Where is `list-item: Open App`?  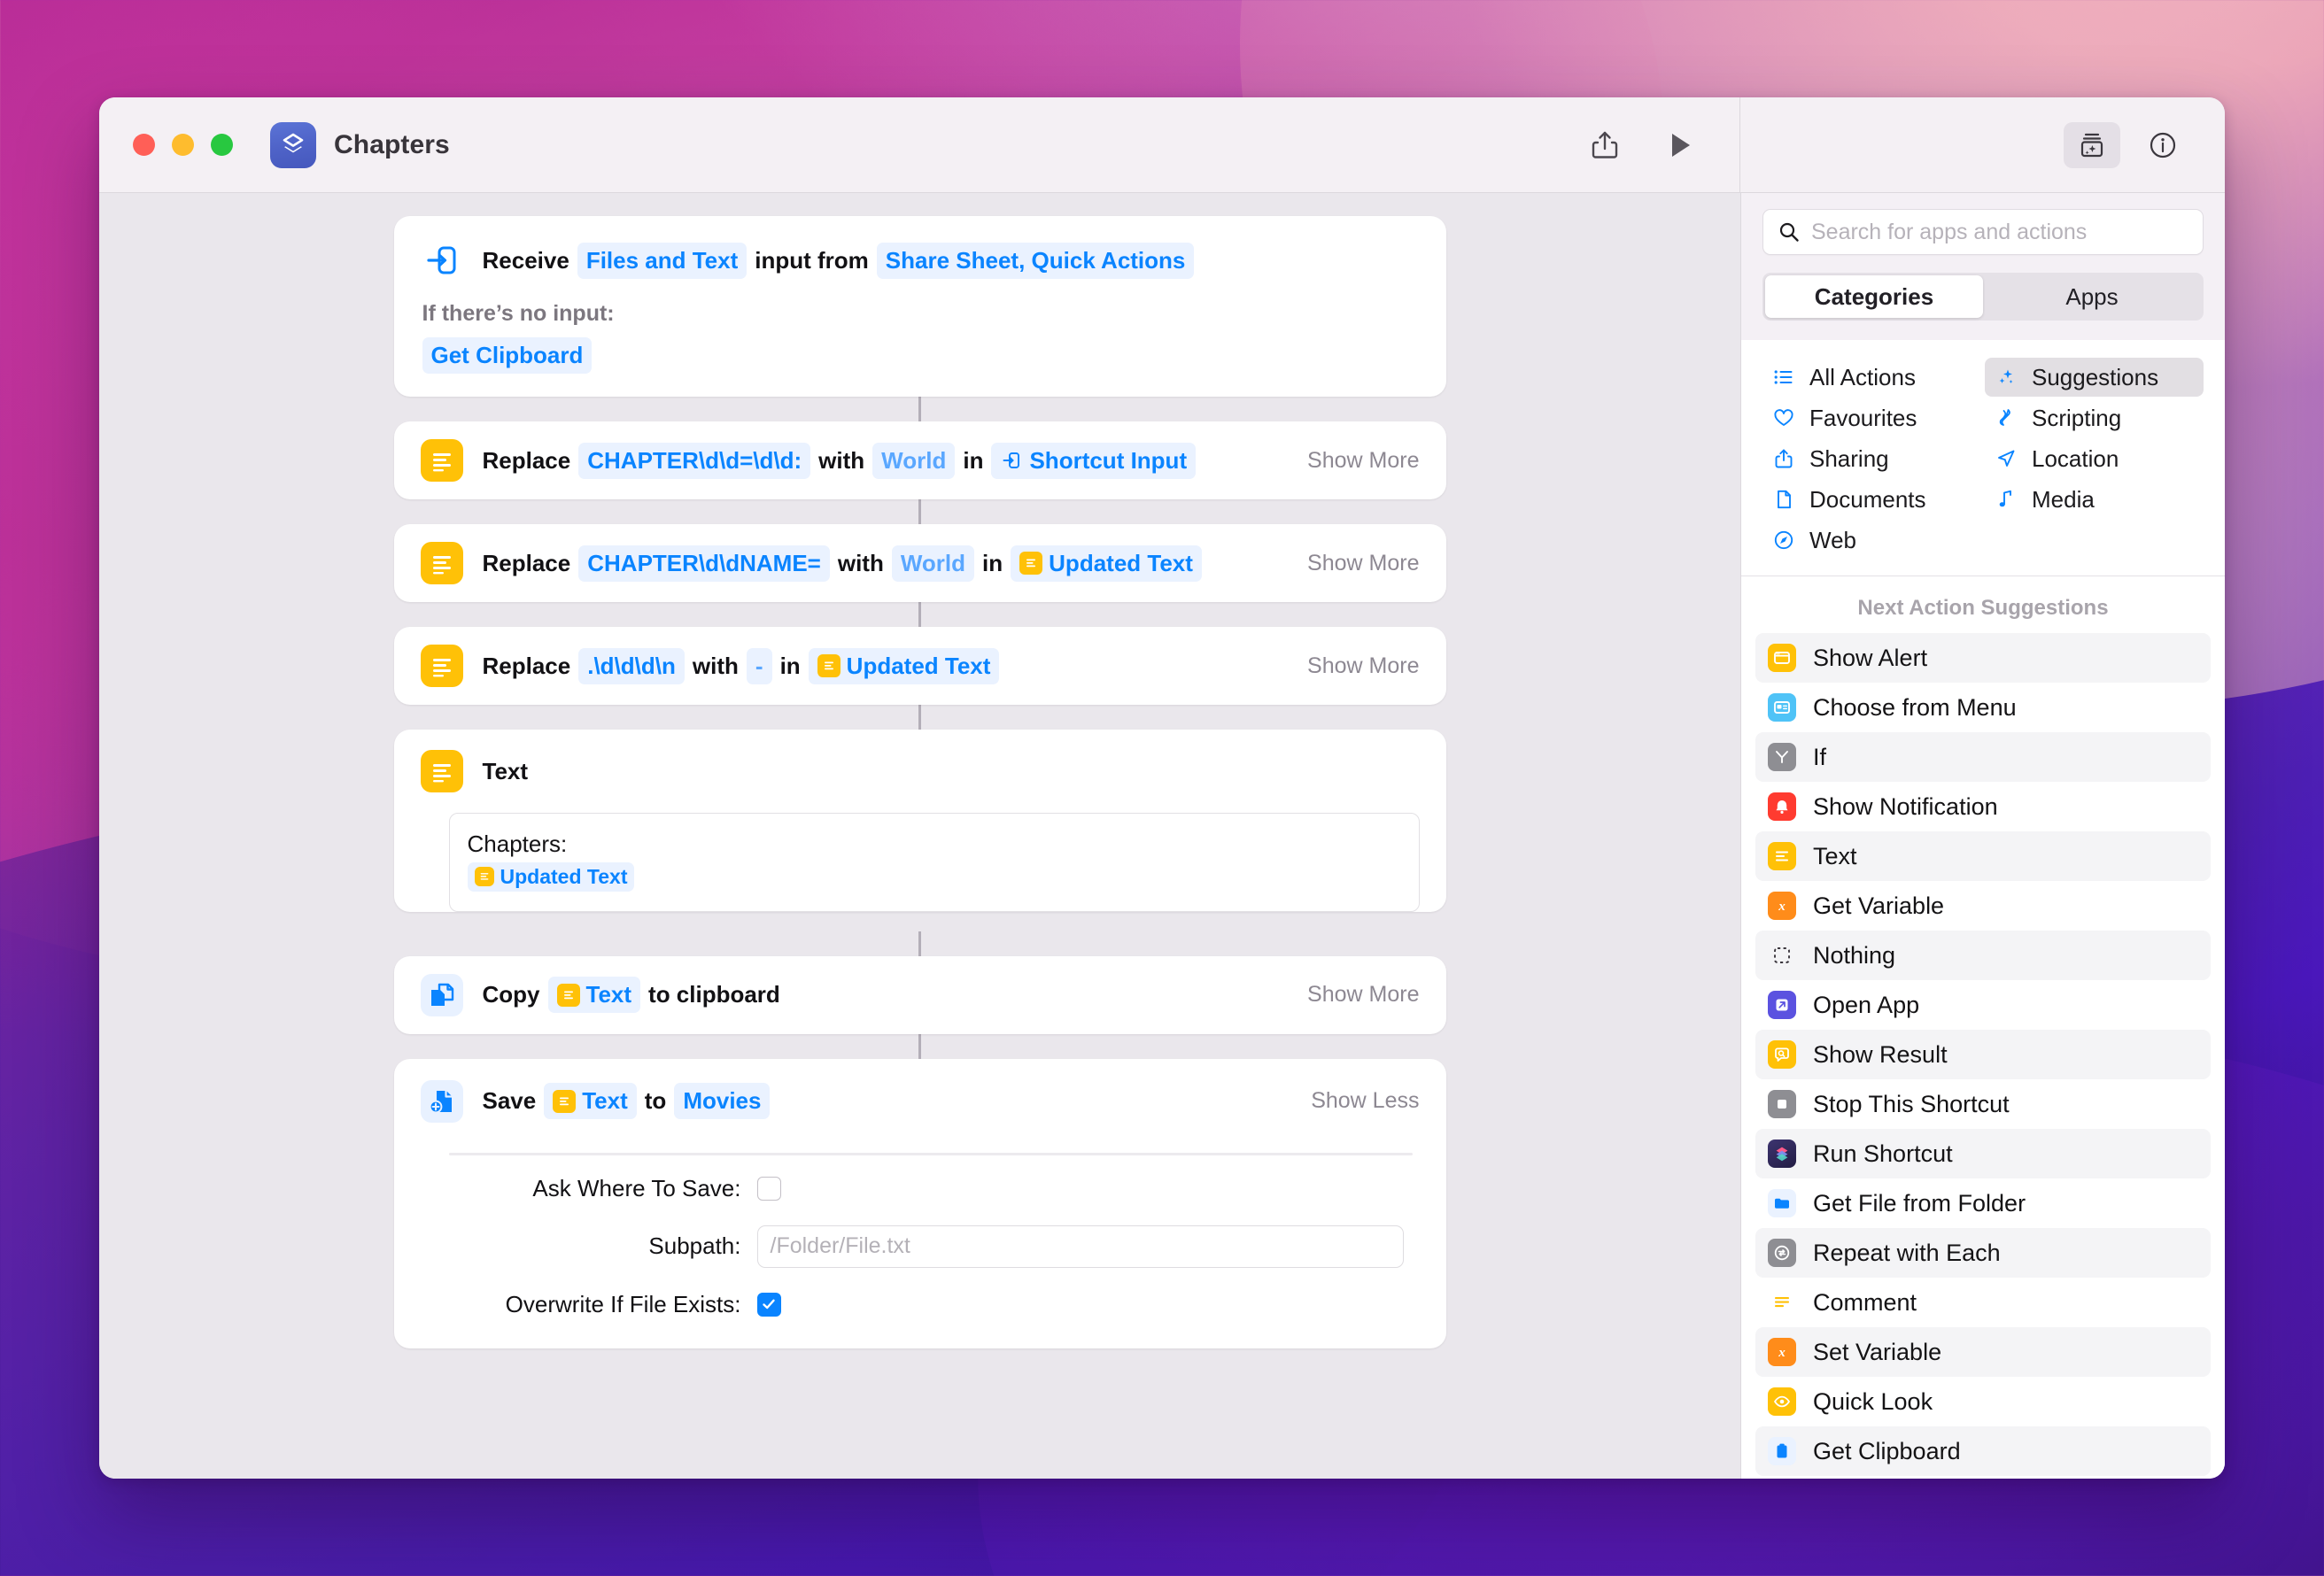 list-item: Open App is located at coordinates (1983, 1005).